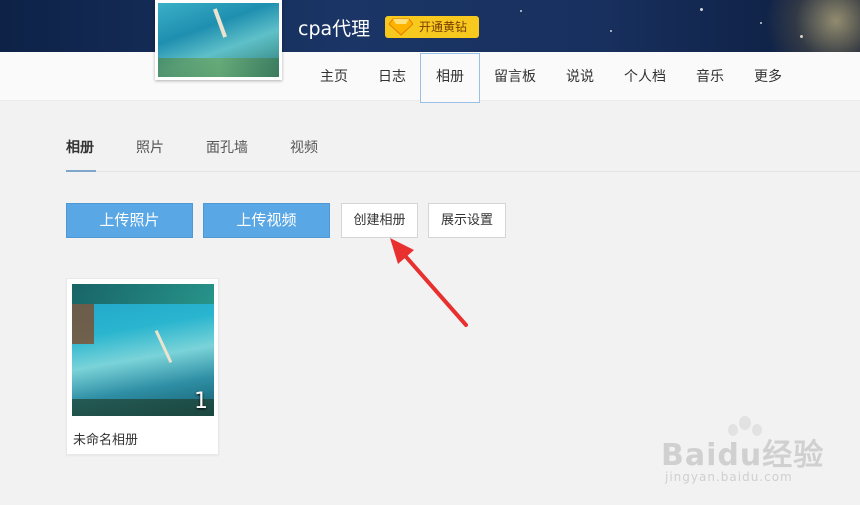 This screenshot has width=860, height=505. Describe the element at coordinates (710, 78) in the screenshot. I see `nav-music: 音乐` at that location.